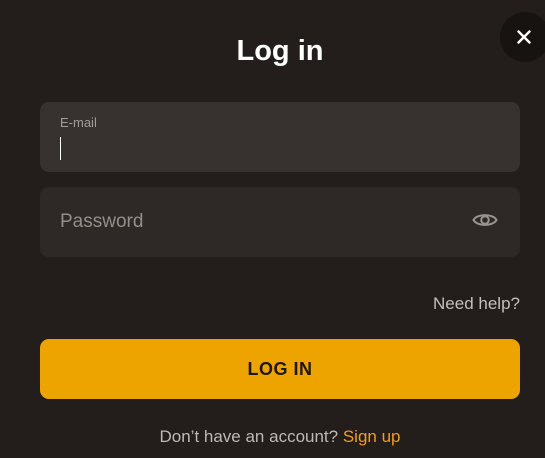  Describe the element at coordinates (476, 304) in the screenshot. I see `need-help-link: Need help?` at that location.